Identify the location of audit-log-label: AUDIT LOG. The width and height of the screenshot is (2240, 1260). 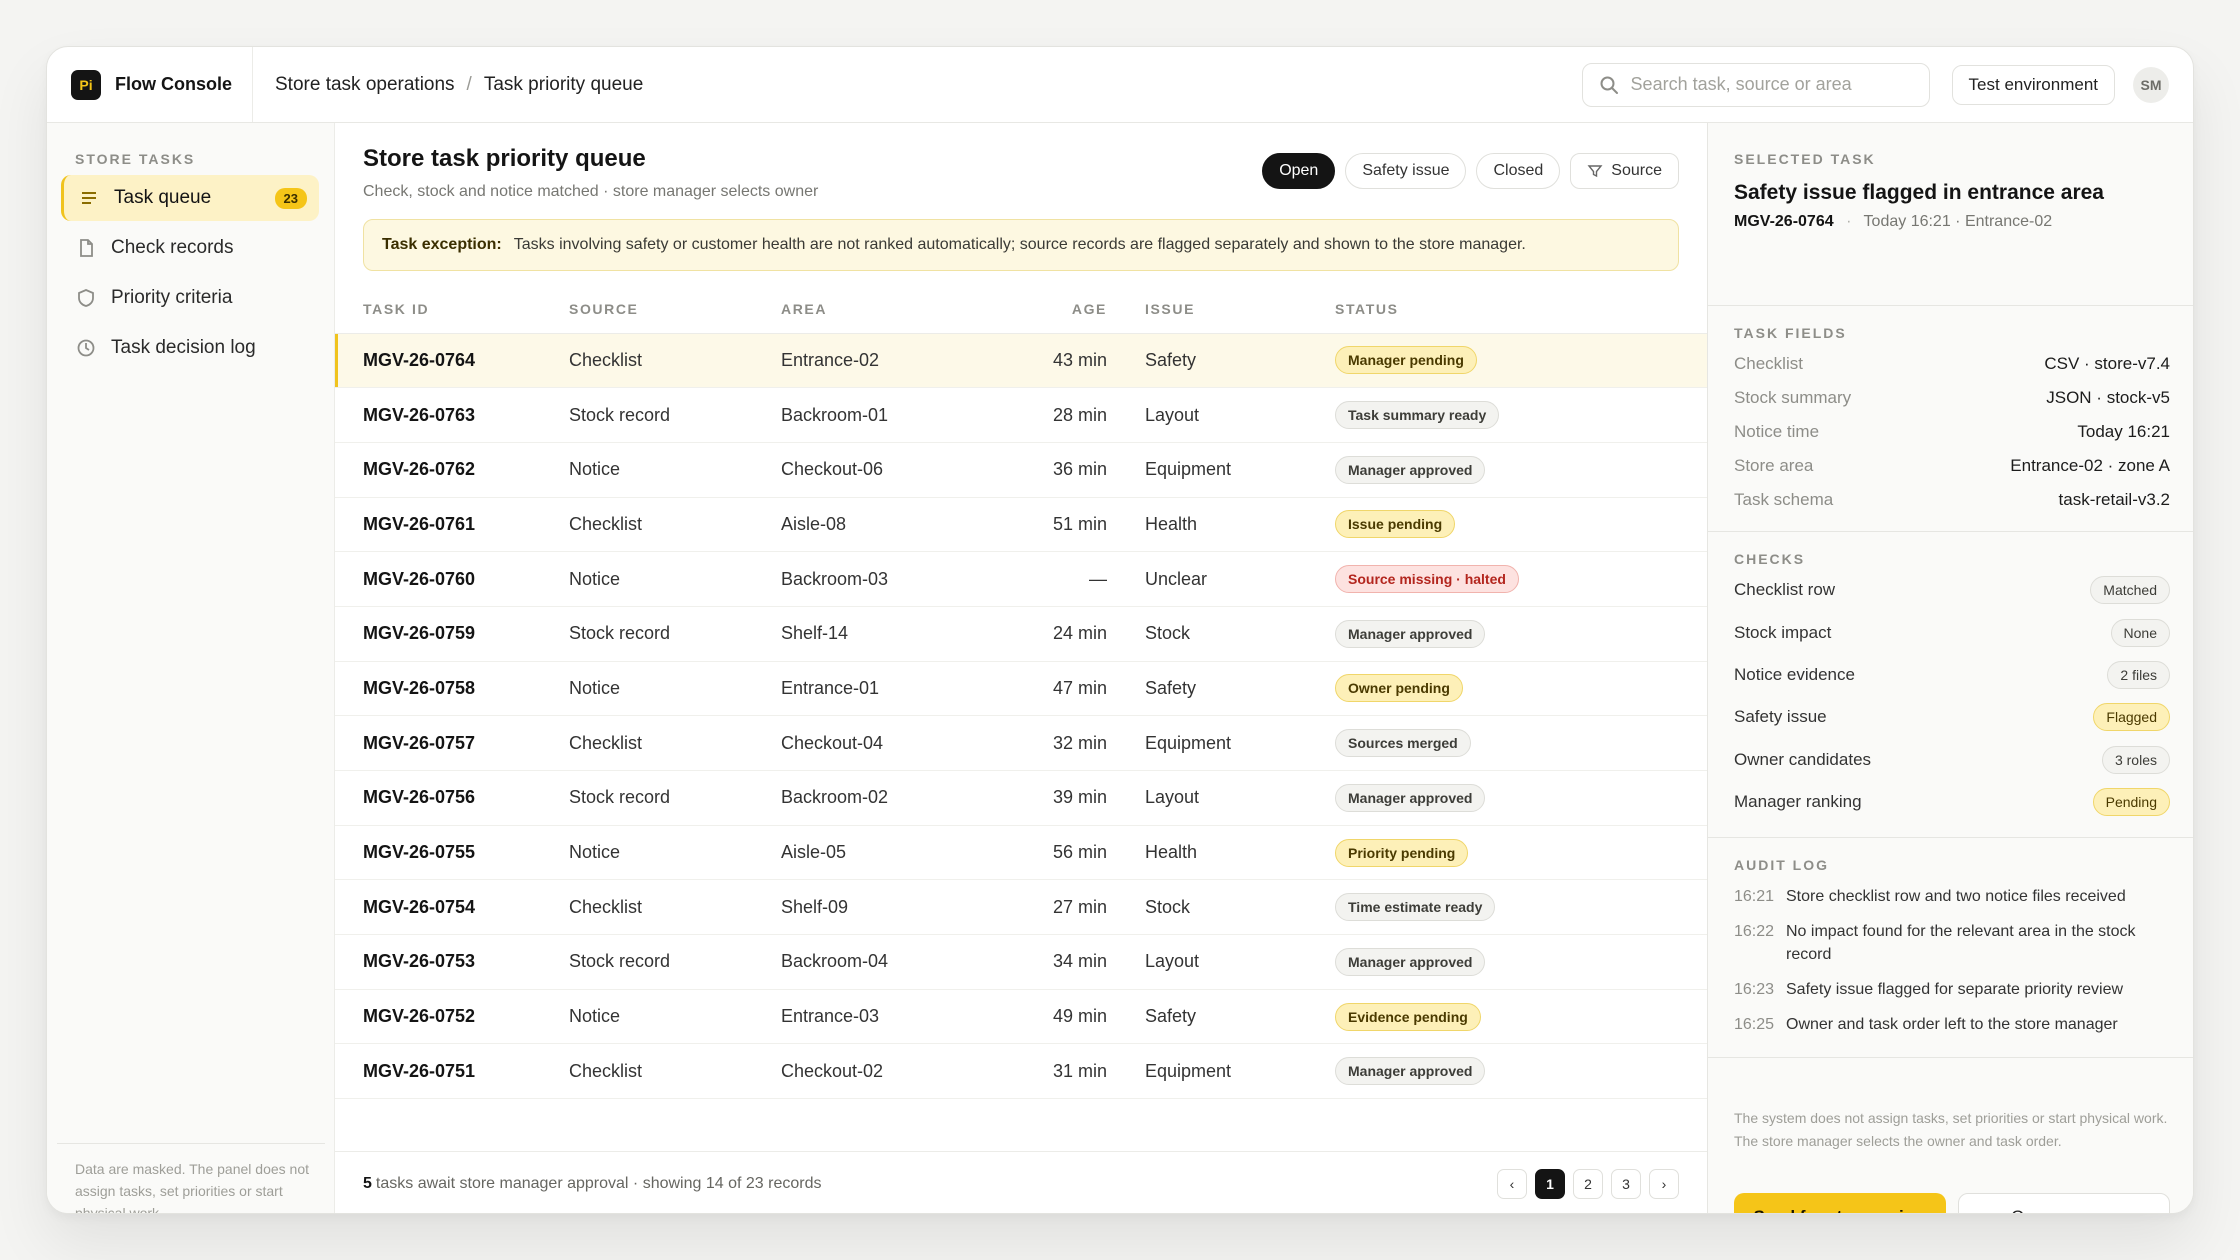
(1781, 865).